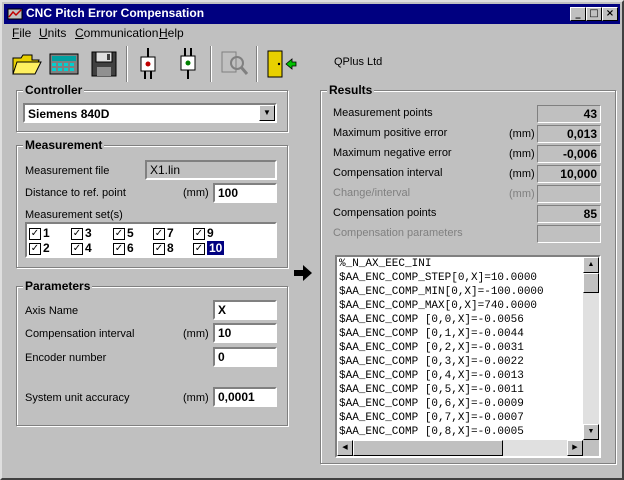 This screenshot has height=480, width=624. What do you see at coordinates (431, 376) in the screenshot?
I see `code-line: $AA_ENC_COMP [0,4,X]=-0.0013` at bounding box center [431, 376].